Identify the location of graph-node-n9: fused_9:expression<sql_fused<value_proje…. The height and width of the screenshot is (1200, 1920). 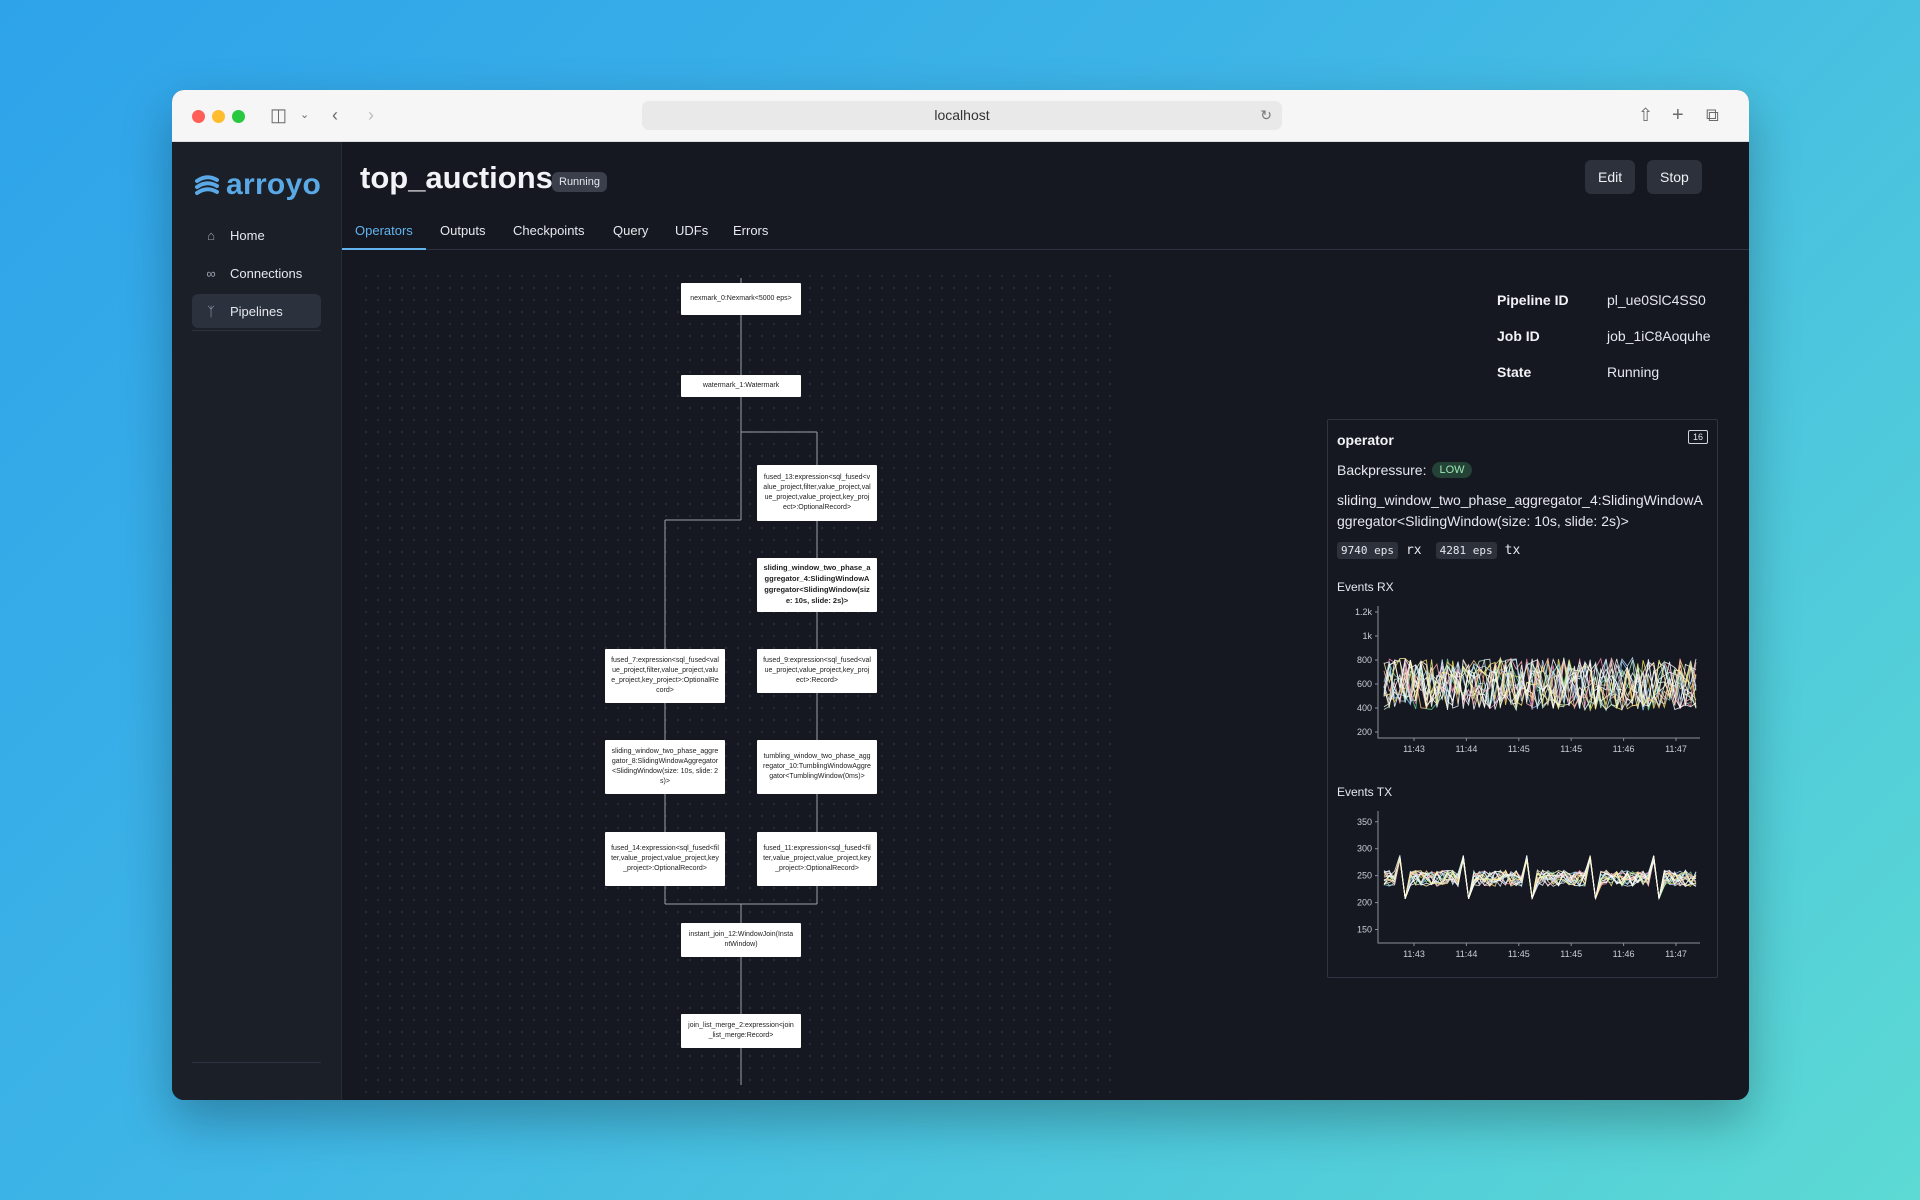
(817, 671).